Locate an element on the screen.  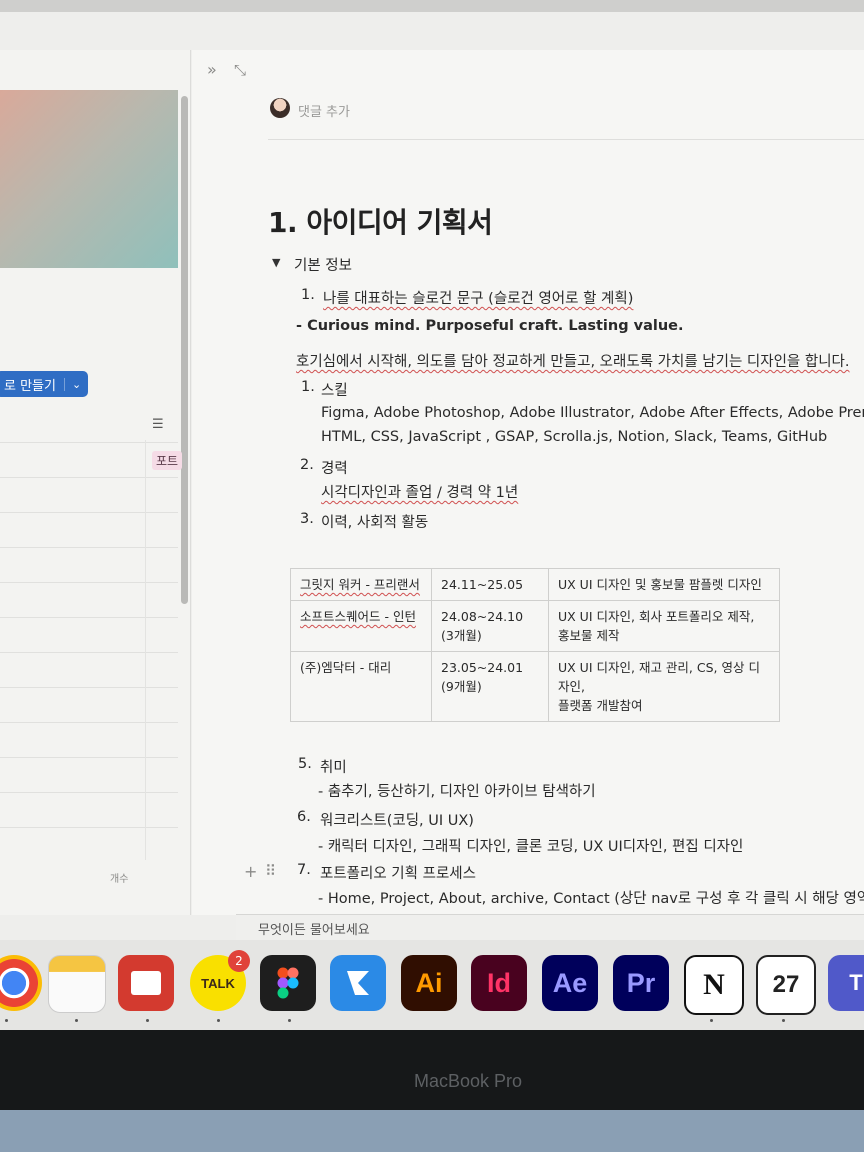
notification-badge: 2 is located at coordinates (239, 961).